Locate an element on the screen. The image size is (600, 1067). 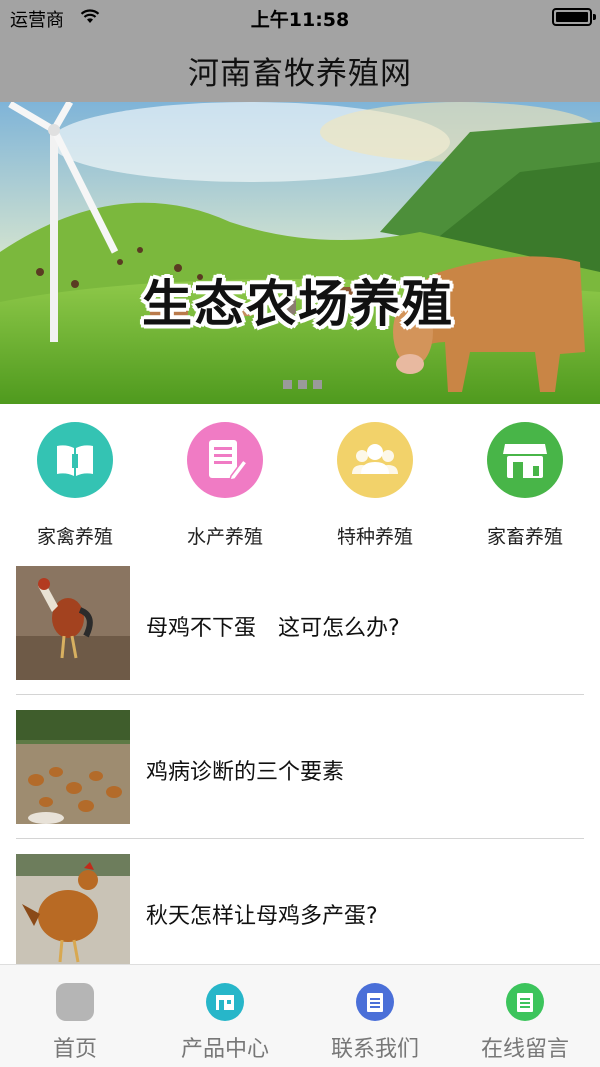
status-bar: 运营商 上午11:58 is located at coordinates (300, 17).